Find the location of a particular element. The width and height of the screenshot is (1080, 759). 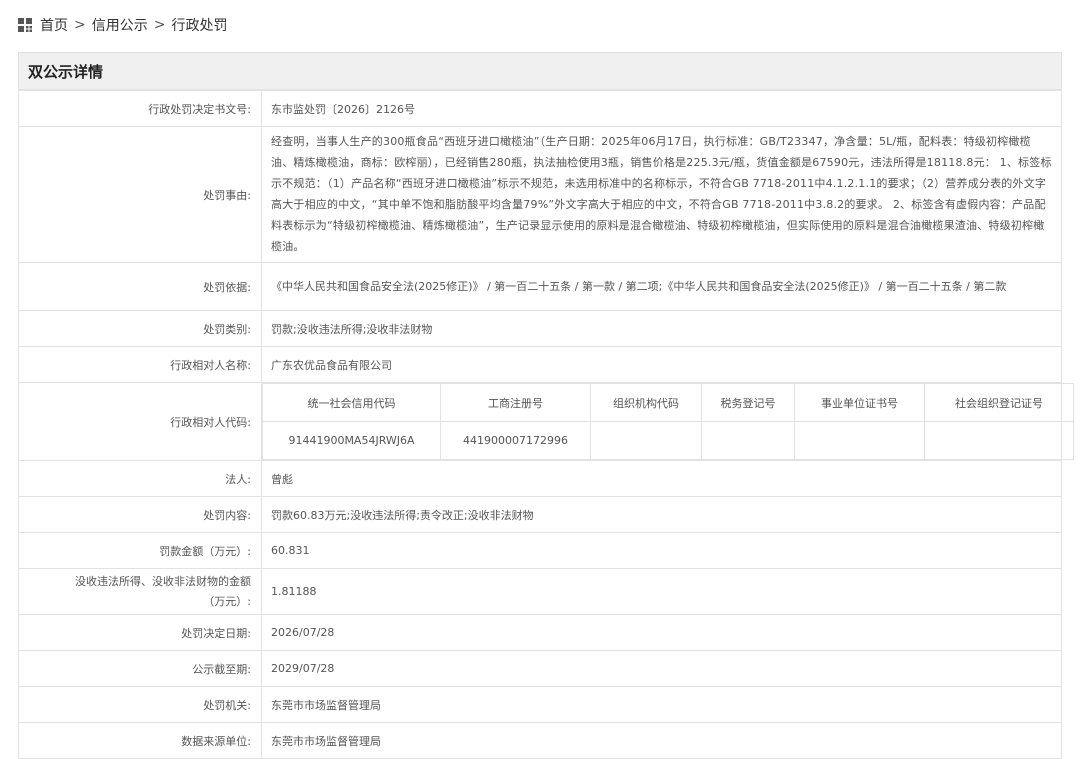

header-credit-code: 统一社会信用代码 is located at coordinates (351, 402).